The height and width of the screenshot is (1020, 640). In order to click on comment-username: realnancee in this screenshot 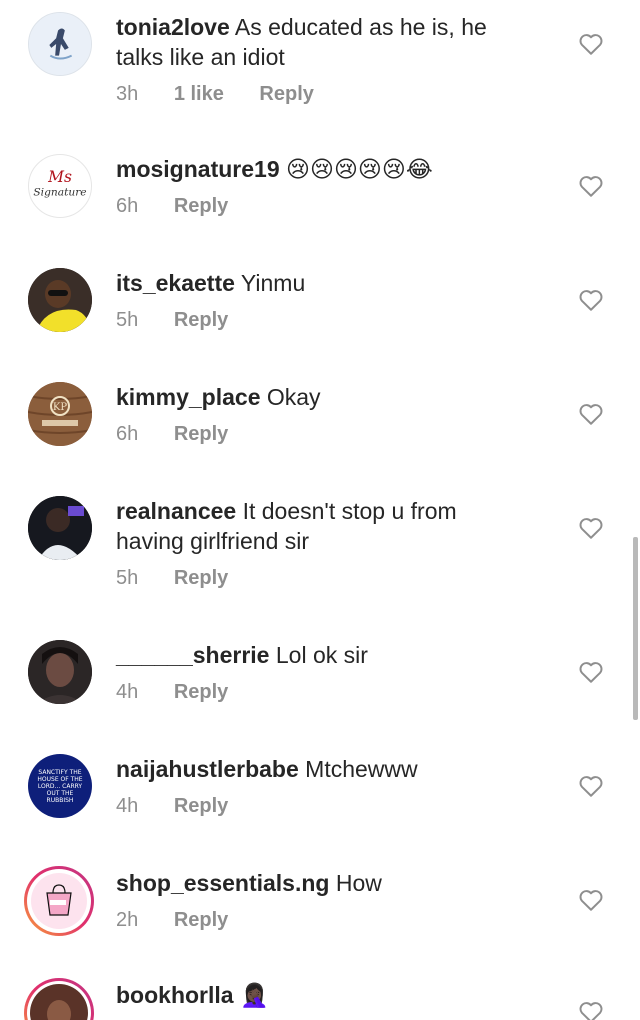, I will do `click(176, 511)`.